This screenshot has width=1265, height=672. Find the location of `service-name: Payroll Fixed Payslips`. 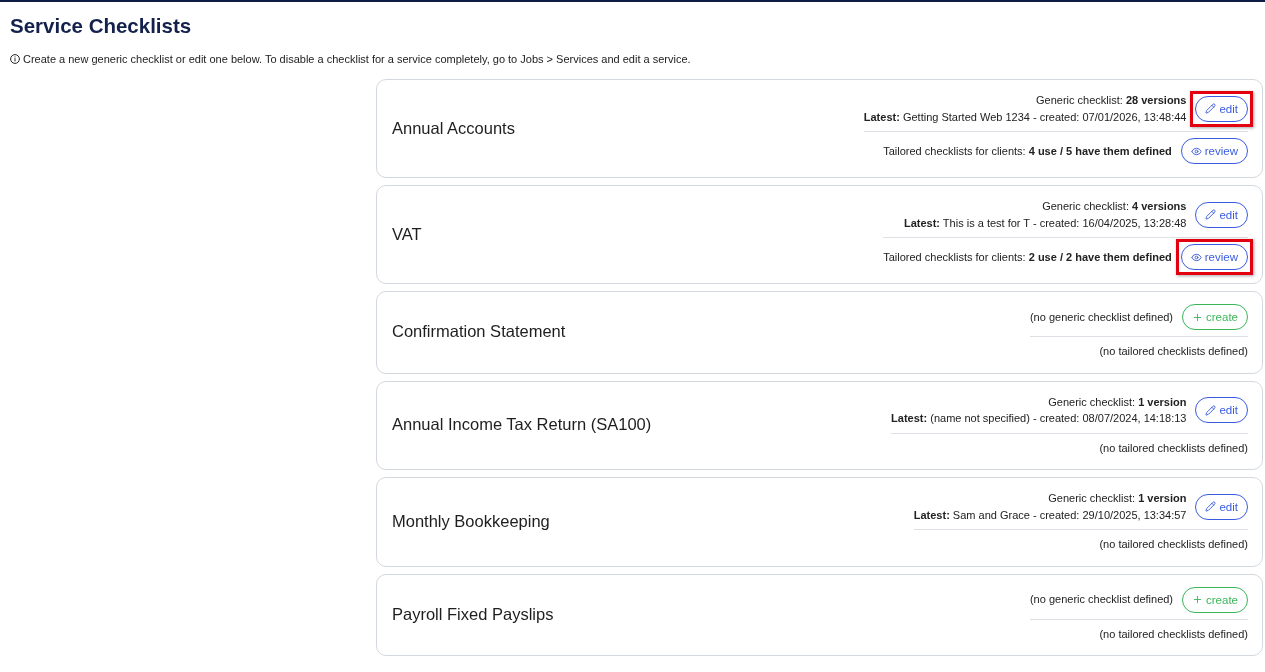

service-name: Payroll Fixed Payslips is located at coordinates (473, 614).